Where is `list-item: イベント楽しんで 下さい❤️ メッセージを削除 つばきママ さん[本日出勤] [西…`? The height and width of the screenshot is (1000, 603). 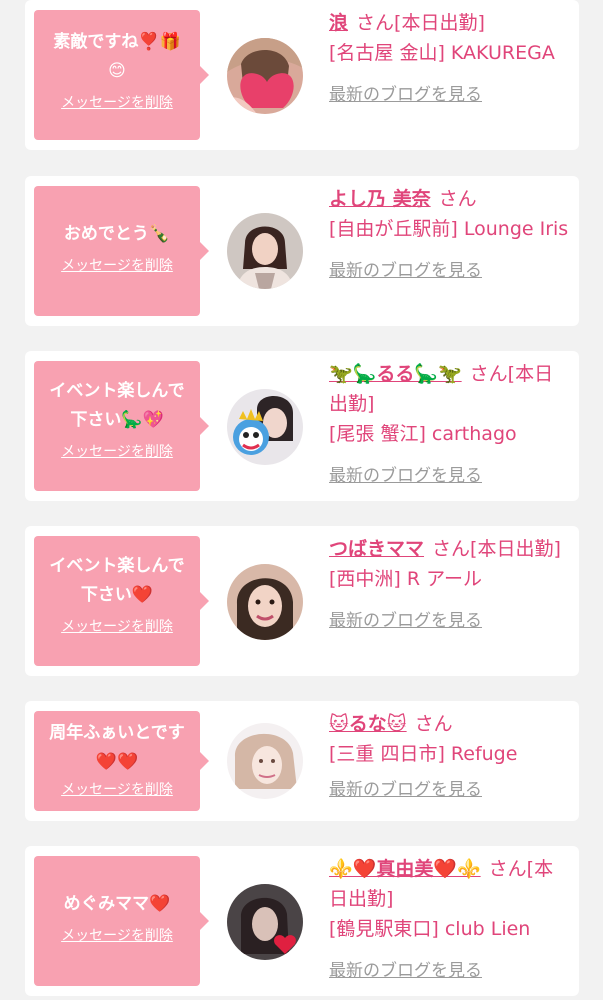
list-item: イベント楽しんで 下さい❤️ メッセージを削除 つばきママ さん[本日出勤] [西… is located at coordinates (302, 601).